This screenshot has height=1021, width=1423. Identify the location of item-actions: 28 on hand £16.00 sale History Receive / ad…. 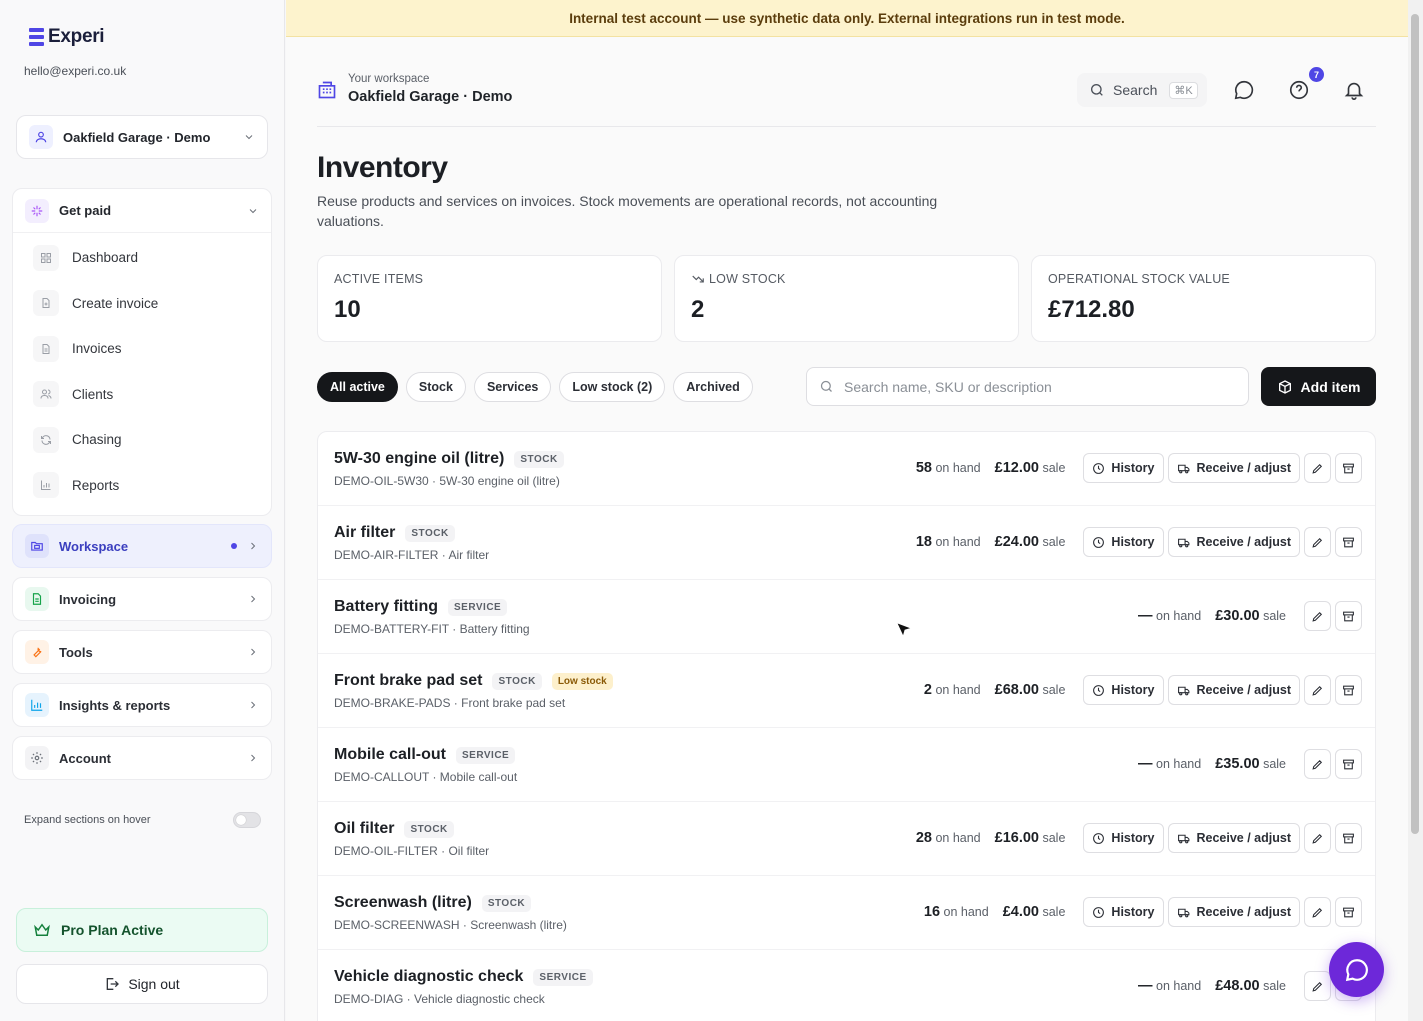
(1139, 838).